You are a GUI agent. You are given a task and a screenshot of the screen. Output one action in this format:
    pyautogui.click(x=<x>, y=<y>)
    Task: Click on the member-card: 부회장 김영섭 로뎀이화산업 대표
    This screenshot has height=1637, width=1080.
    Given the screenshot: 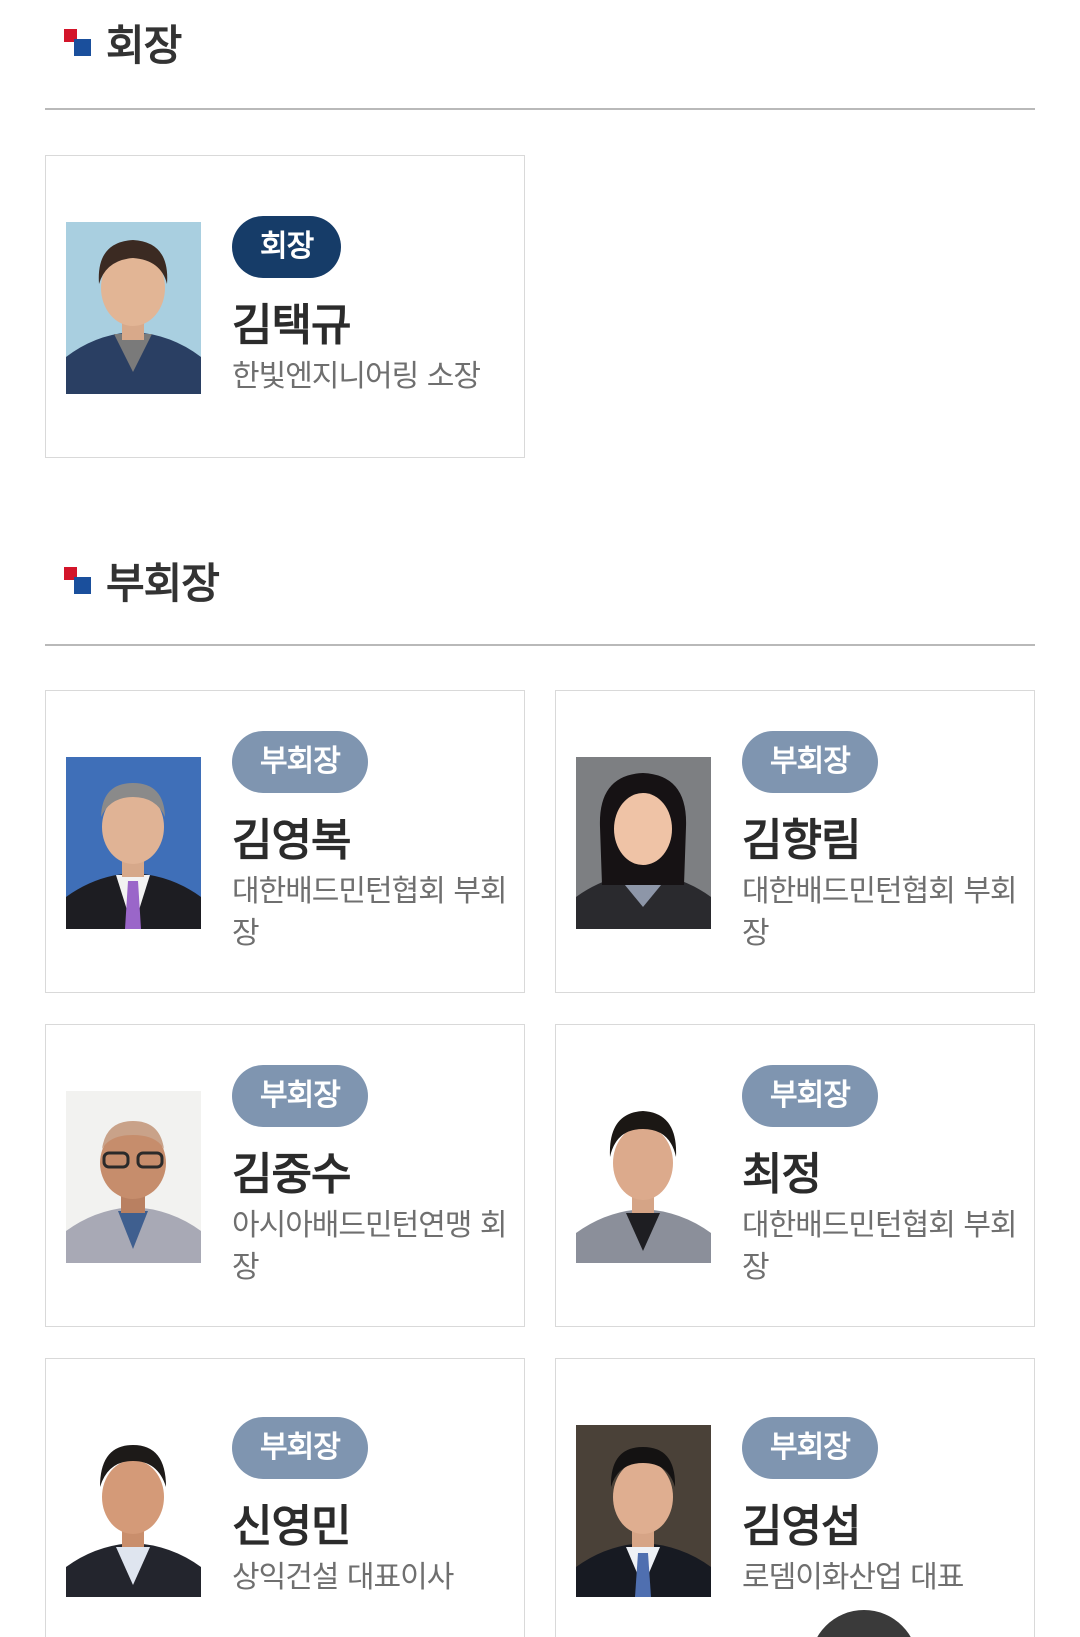 What is the action you would take?
    pyautogui.click(x=795, y=1497)
    